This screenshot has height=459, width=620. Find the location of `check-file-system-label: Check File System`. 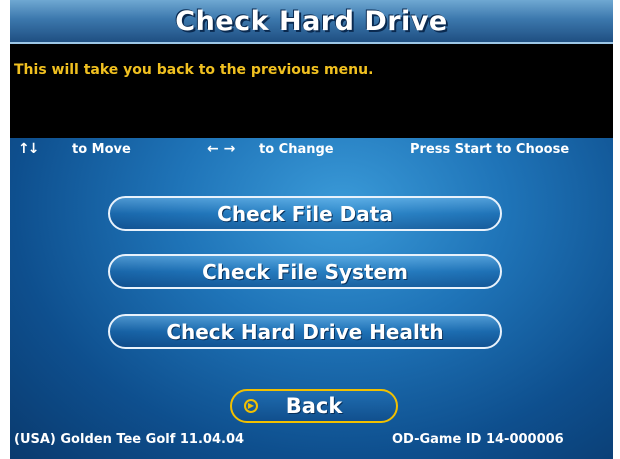

check-file-system-label: Check File System is located at coordinates (305, 271).